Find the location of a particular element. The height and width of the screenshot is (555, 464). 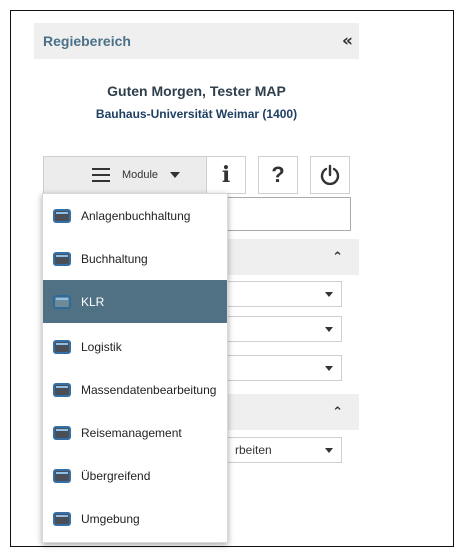

menu-item-label: Logistik is located at coordinates (101, 346).